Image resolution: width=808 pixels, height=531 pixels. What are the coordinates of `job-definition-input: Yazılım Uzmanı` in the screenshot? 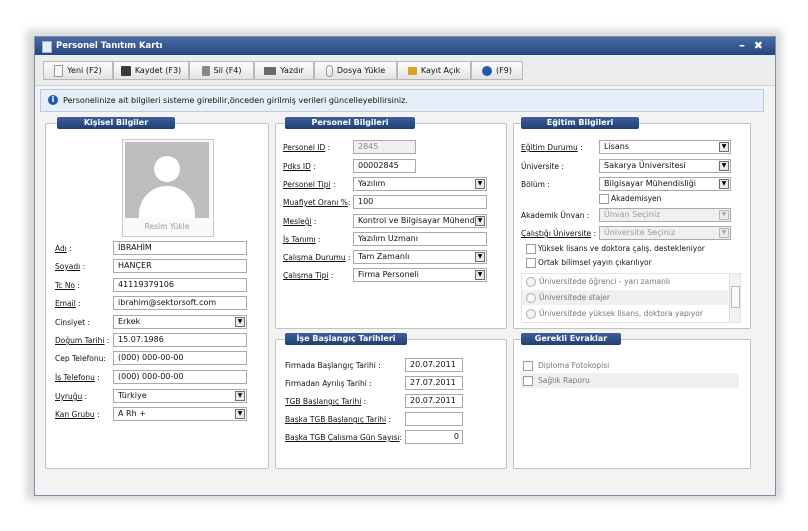 It's located at (420, 239).